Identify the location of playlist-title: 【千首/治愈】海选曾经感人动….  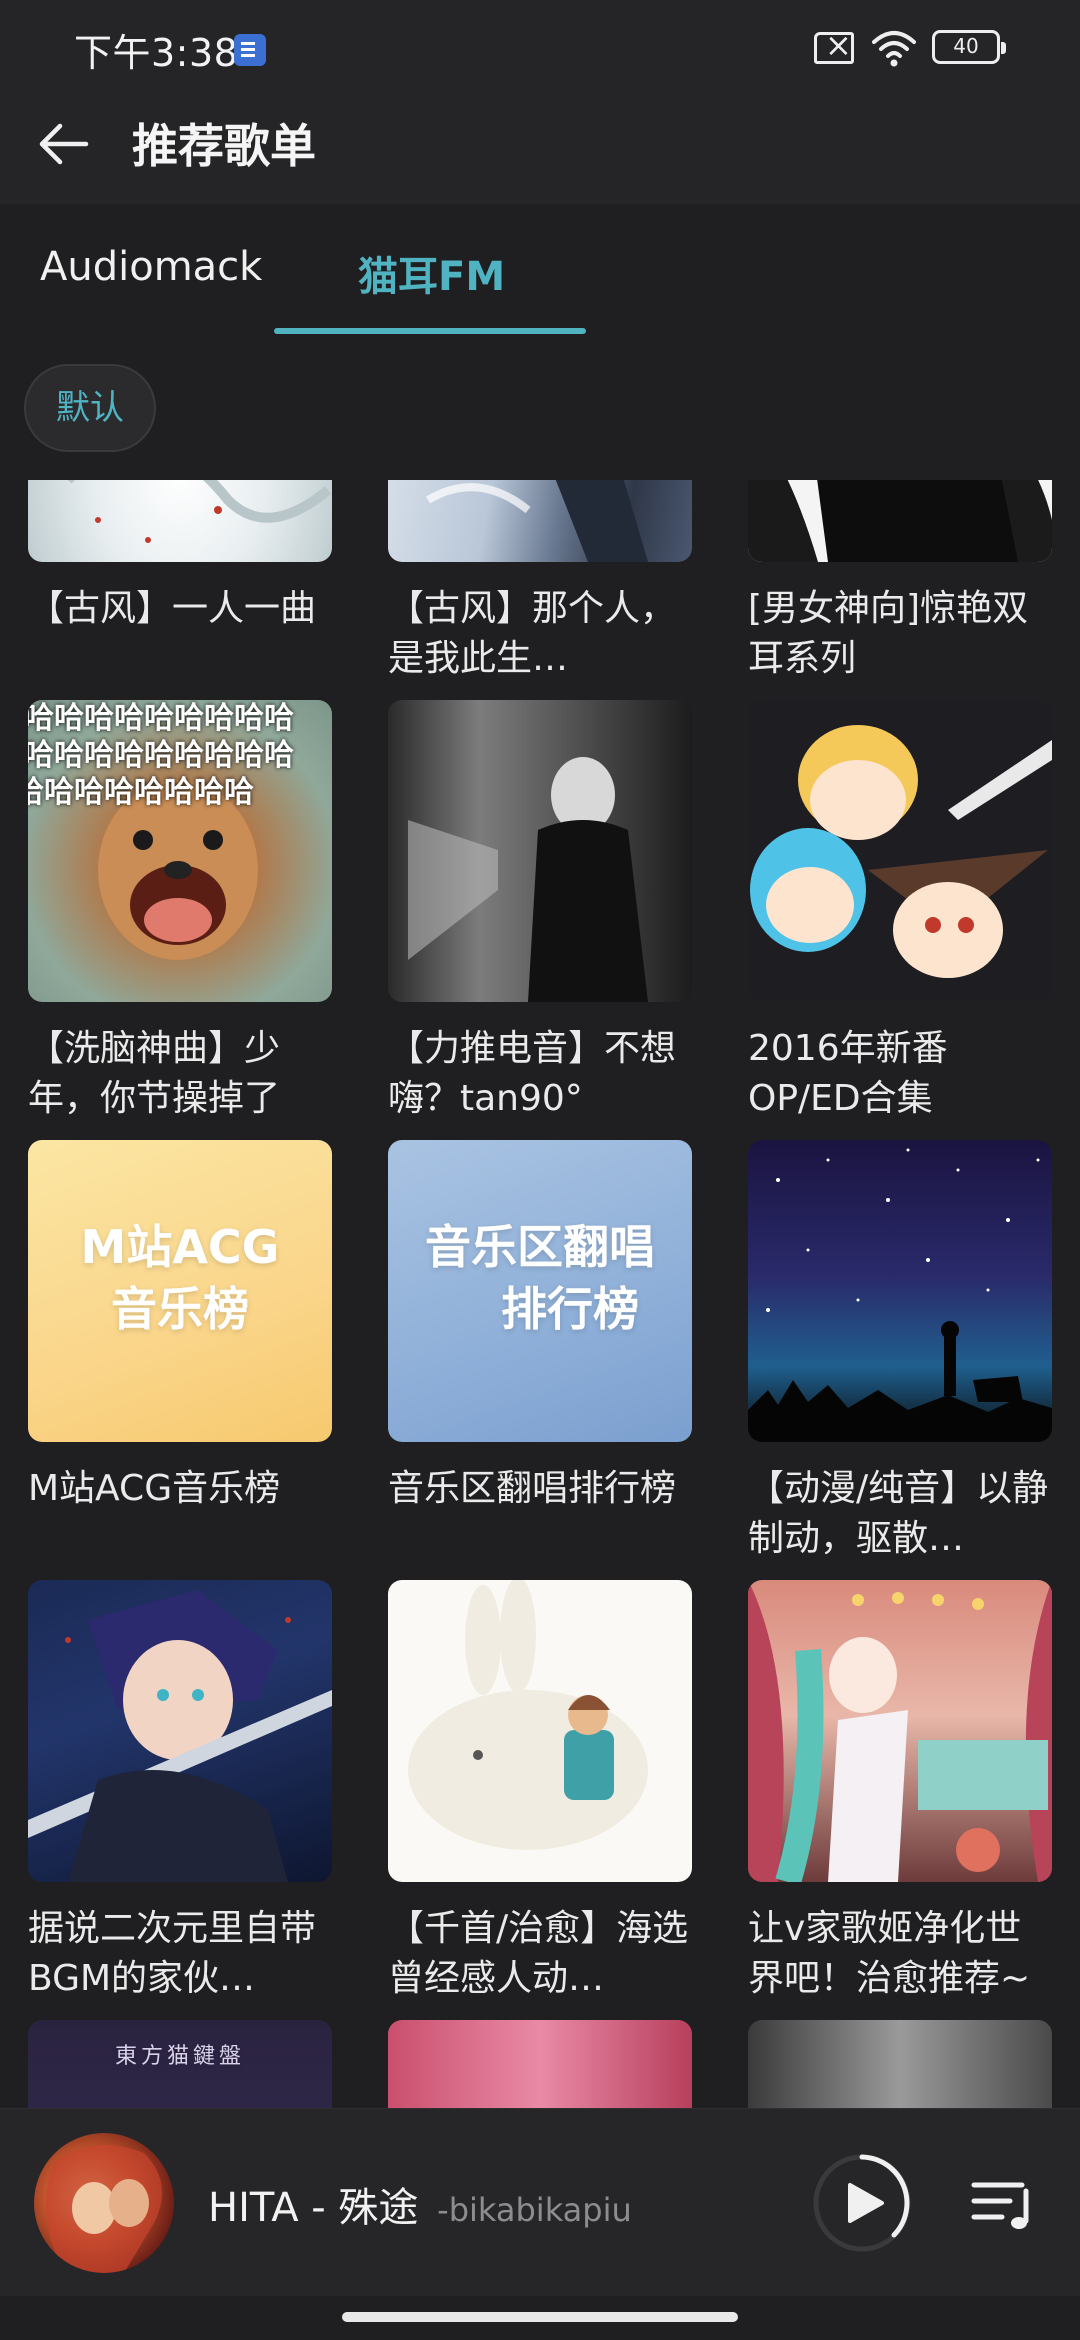
(538, 1953).